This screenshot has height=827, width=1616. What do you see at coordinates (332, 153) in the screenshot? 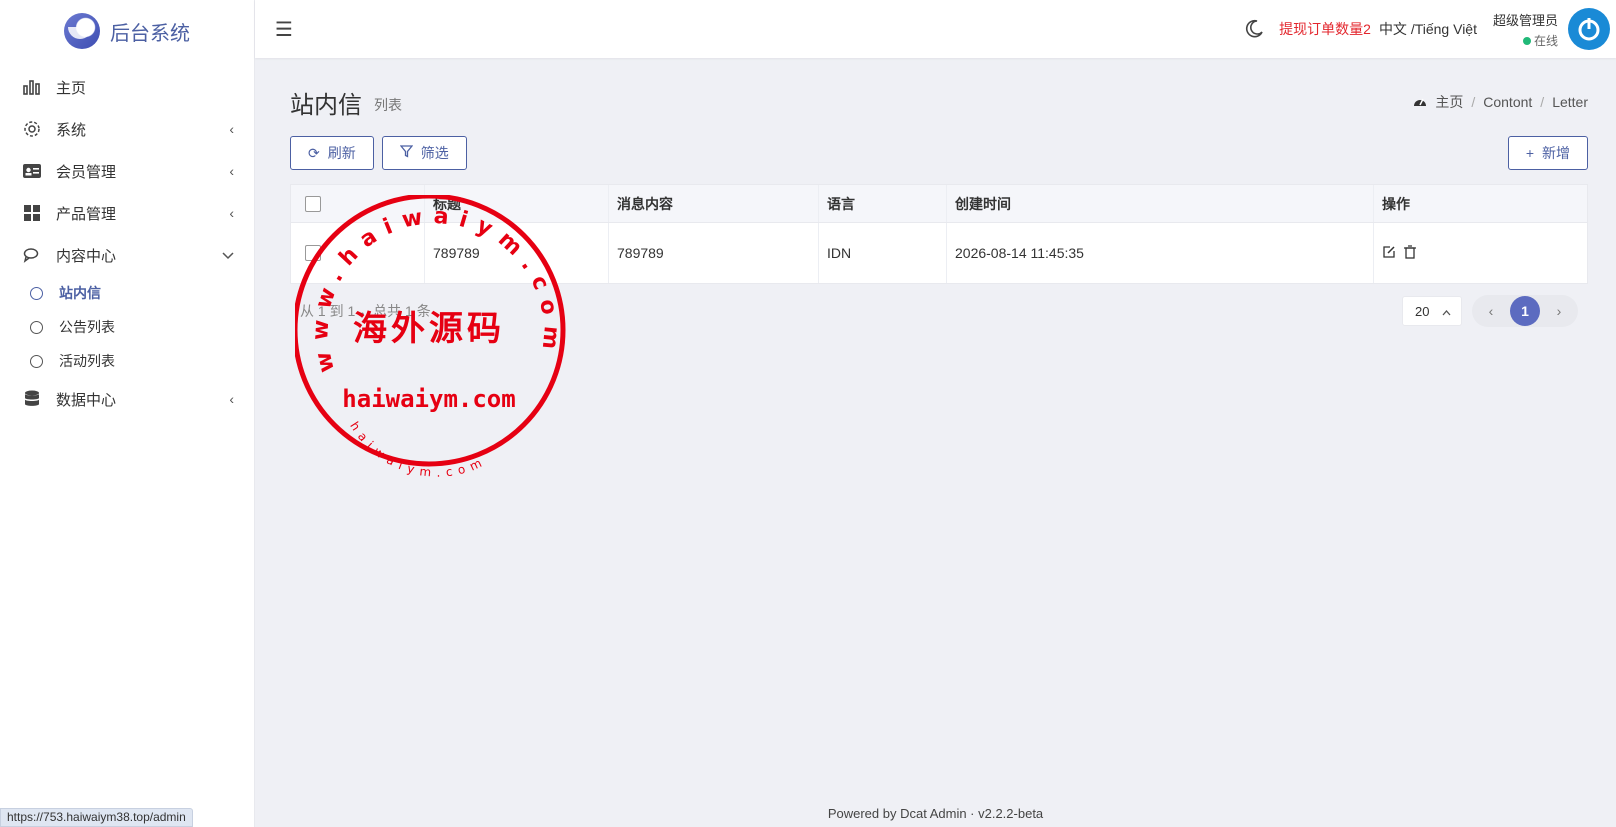
I see `refresh-button: ⟳ 刷新` at bounding box center [332, 153].